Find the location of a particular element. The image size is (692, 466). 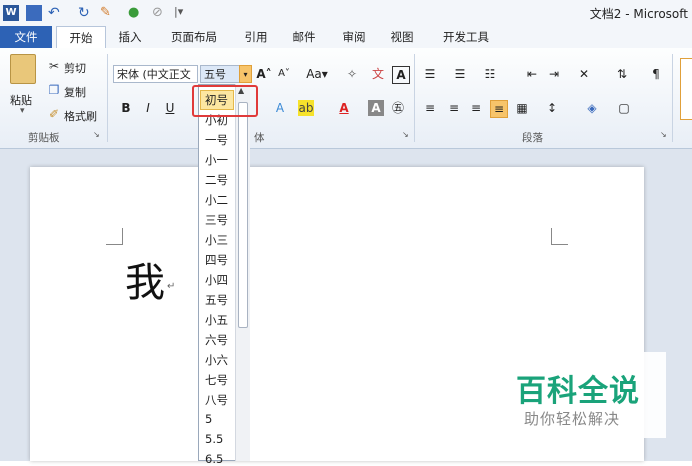

shrink-font-icon: A˅ is located at coordinates (284, 74).